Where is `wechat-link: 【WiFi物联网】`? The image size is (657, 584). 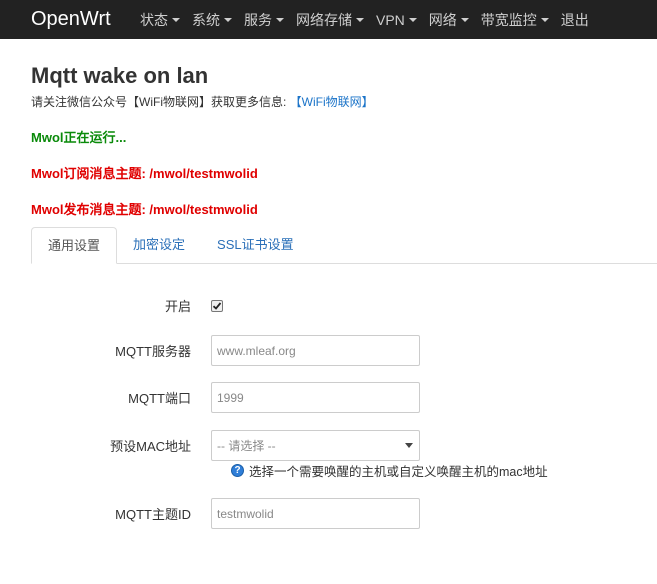
wechat-link: 【WiFi物联网】 is located at coordinates (332, 102).